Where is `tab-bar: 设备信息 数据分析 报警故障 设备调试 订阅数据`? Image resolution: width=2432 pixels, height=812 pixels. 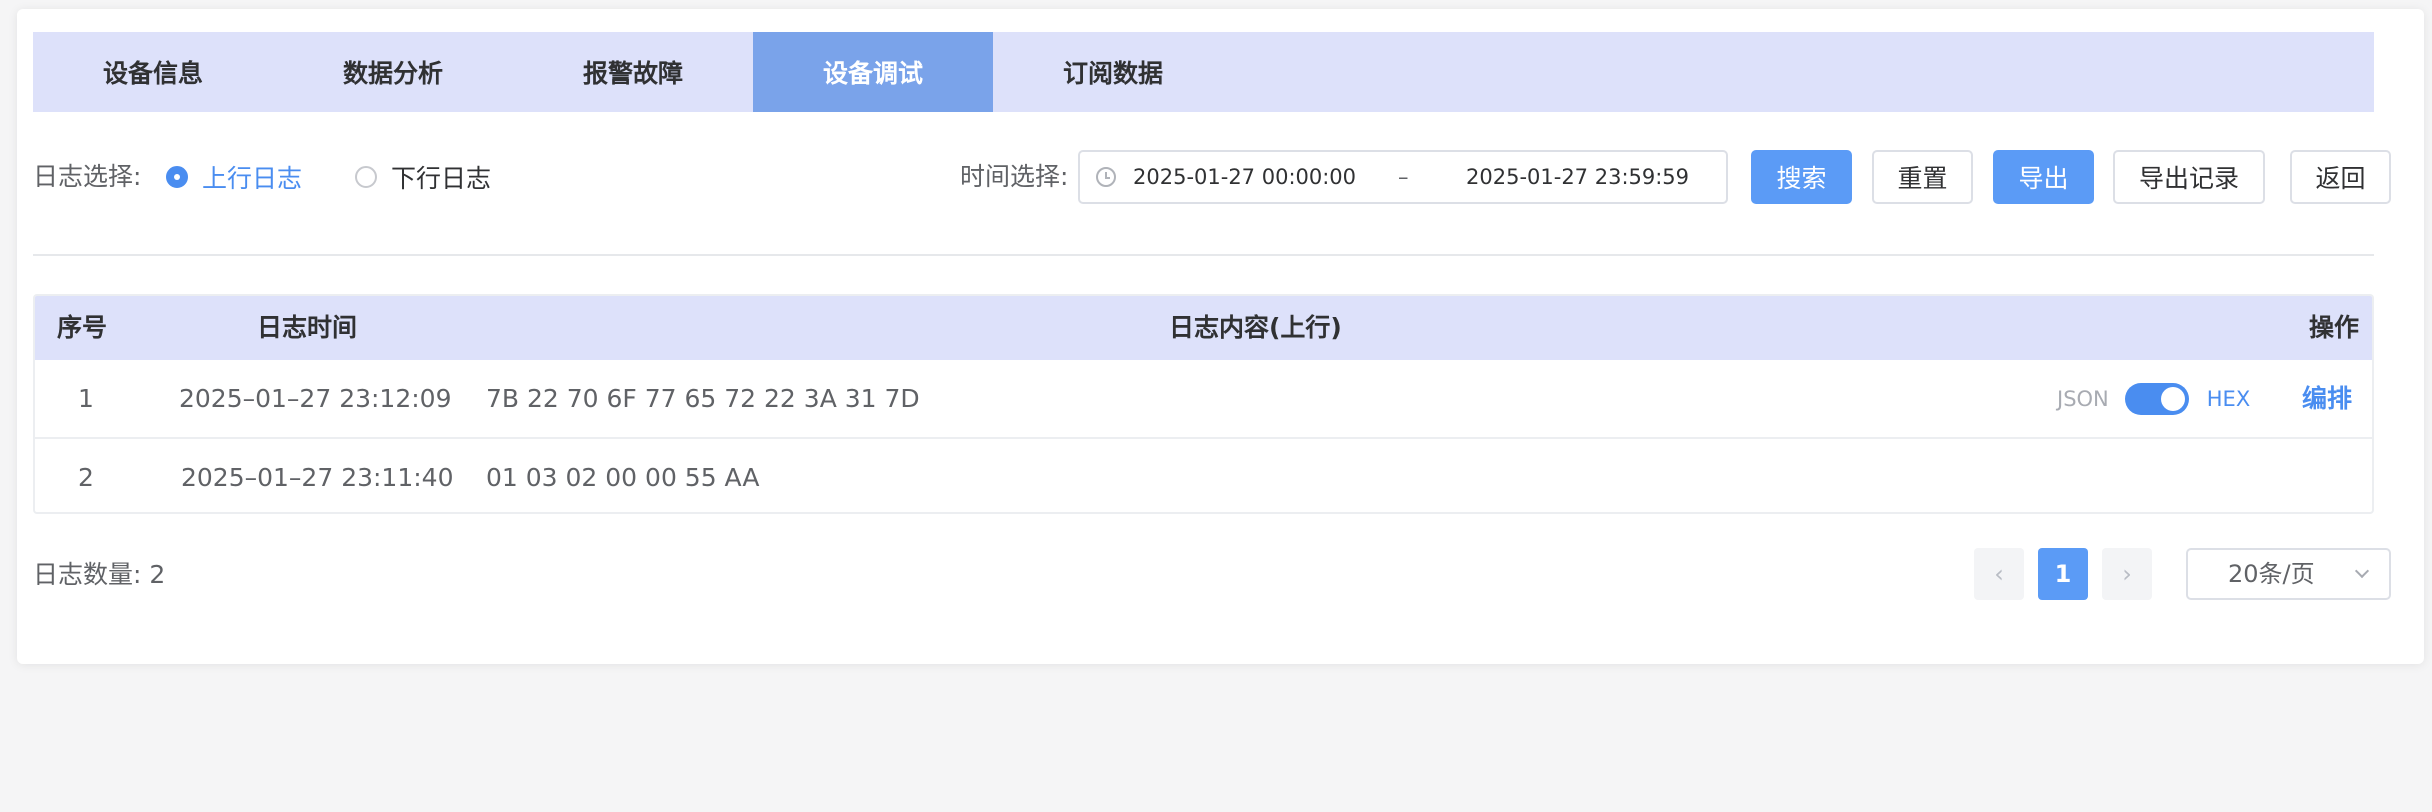 tab-bar: 设备信息 数据分析 报警故障 设备调试 订阅数据 is located at coordinates (1203, 72).